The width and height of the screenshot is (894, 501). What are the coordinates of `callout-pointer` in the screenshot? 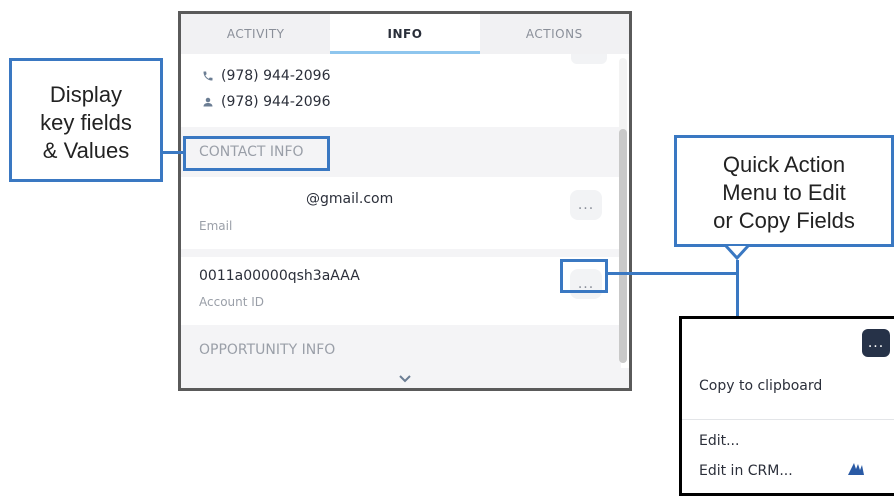 It's located at (737, 253).